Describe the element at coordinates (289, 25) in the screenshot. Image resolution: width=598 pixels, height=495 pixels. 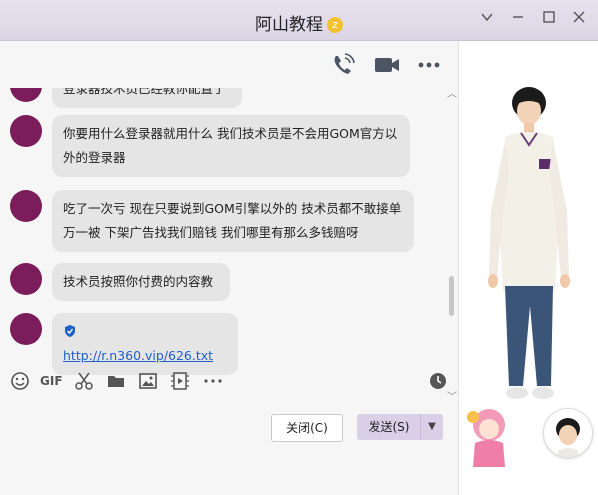
I see `contact-name: 阿山教程` at that location.